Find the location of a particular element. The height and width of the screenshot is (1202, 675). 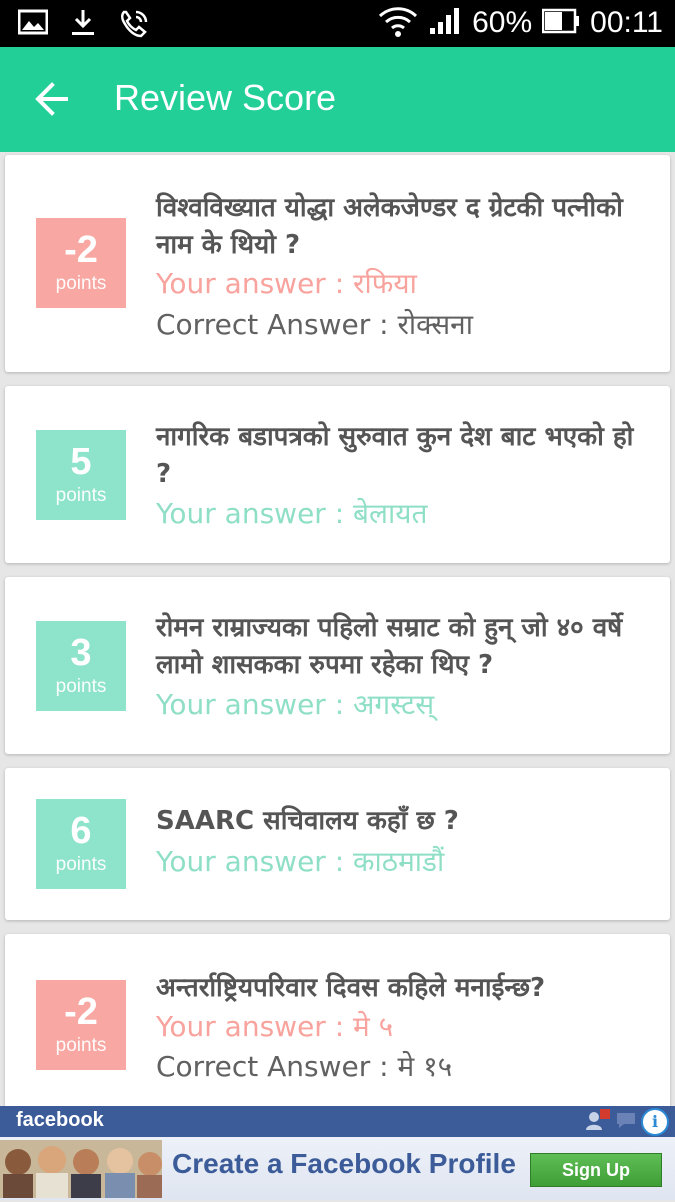

ad-headline: Create a Facebook Profile is located at coordinates (344, 1164).